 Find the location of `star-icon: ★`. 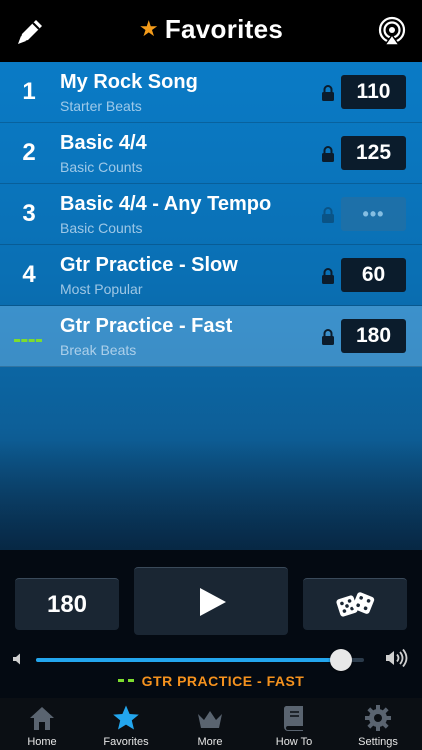

star-icon: ★ is located at coordinates (148, 28).